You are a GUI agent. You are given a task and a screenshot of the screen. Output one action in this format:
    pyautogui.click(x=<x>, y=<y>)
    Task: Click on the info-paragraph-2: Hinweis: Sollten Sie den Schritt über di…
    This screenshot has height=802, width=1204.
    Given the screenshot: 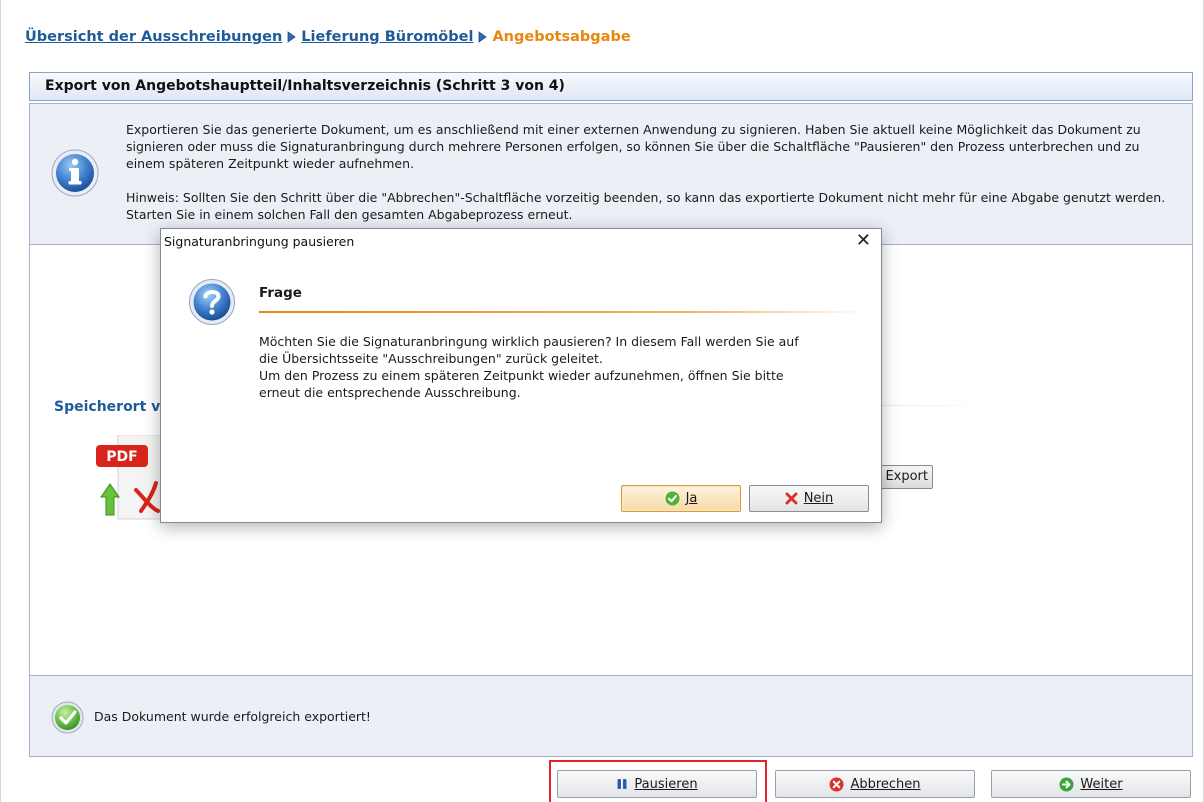 What is the action you would take?
    pyautogui.click(x=646, y=206)
    